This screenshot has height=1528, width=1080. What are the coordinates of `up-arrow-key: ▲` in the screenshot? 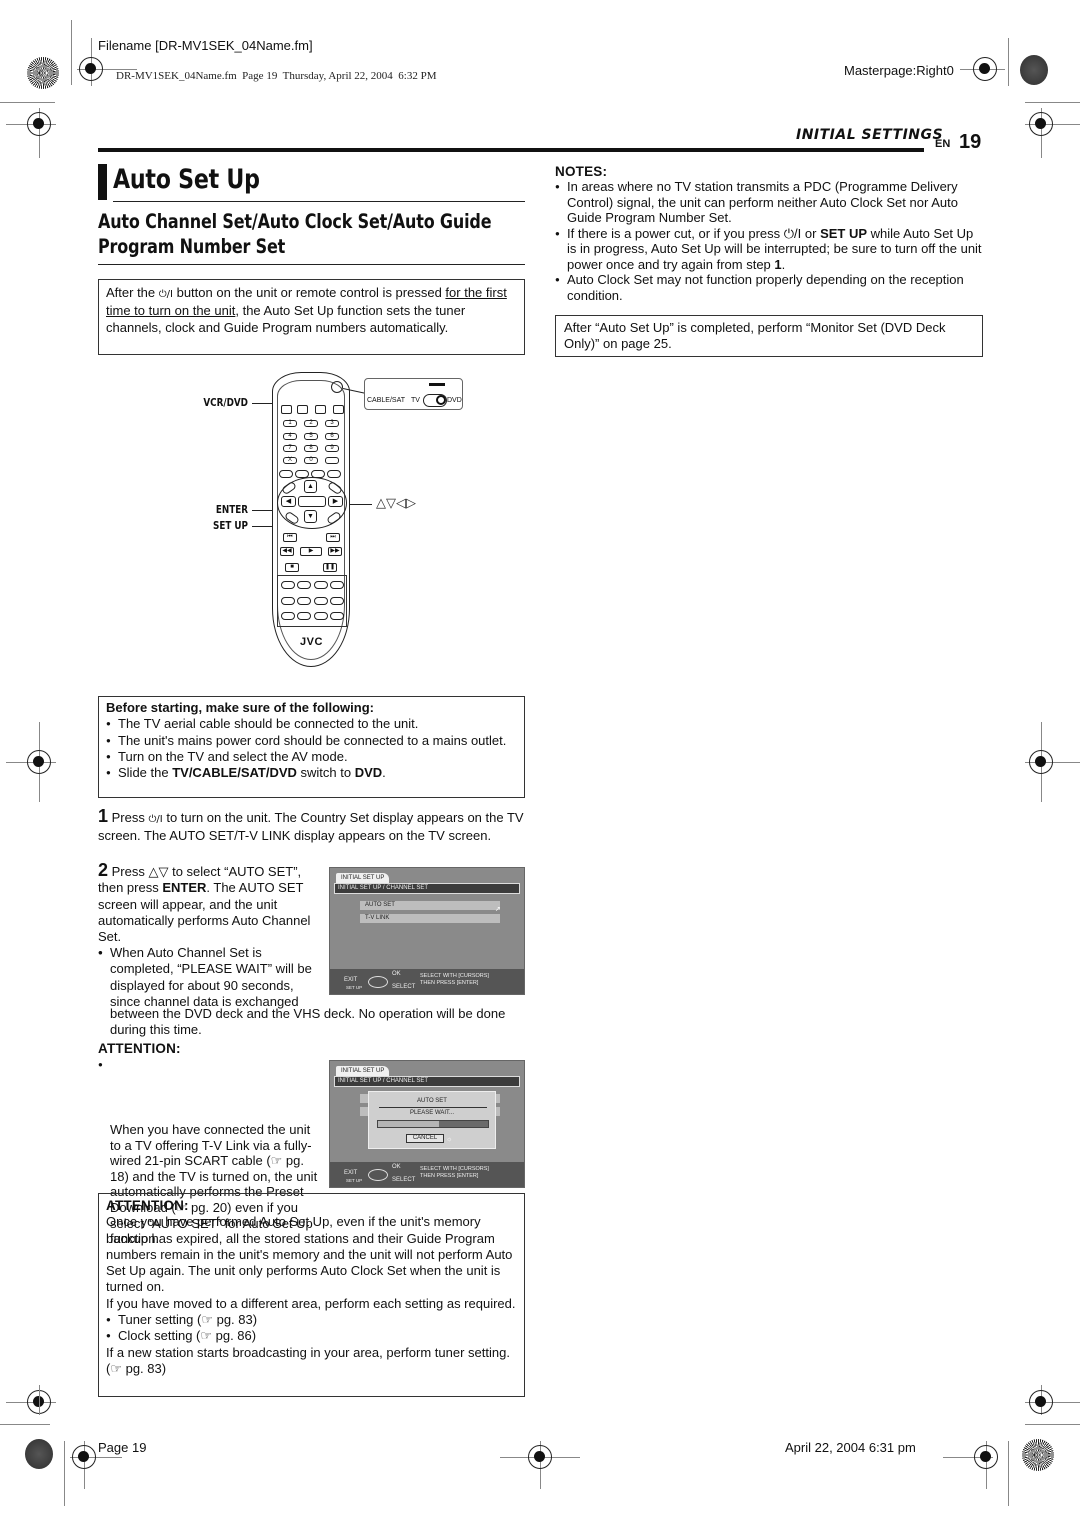 It's located at (310, 486).